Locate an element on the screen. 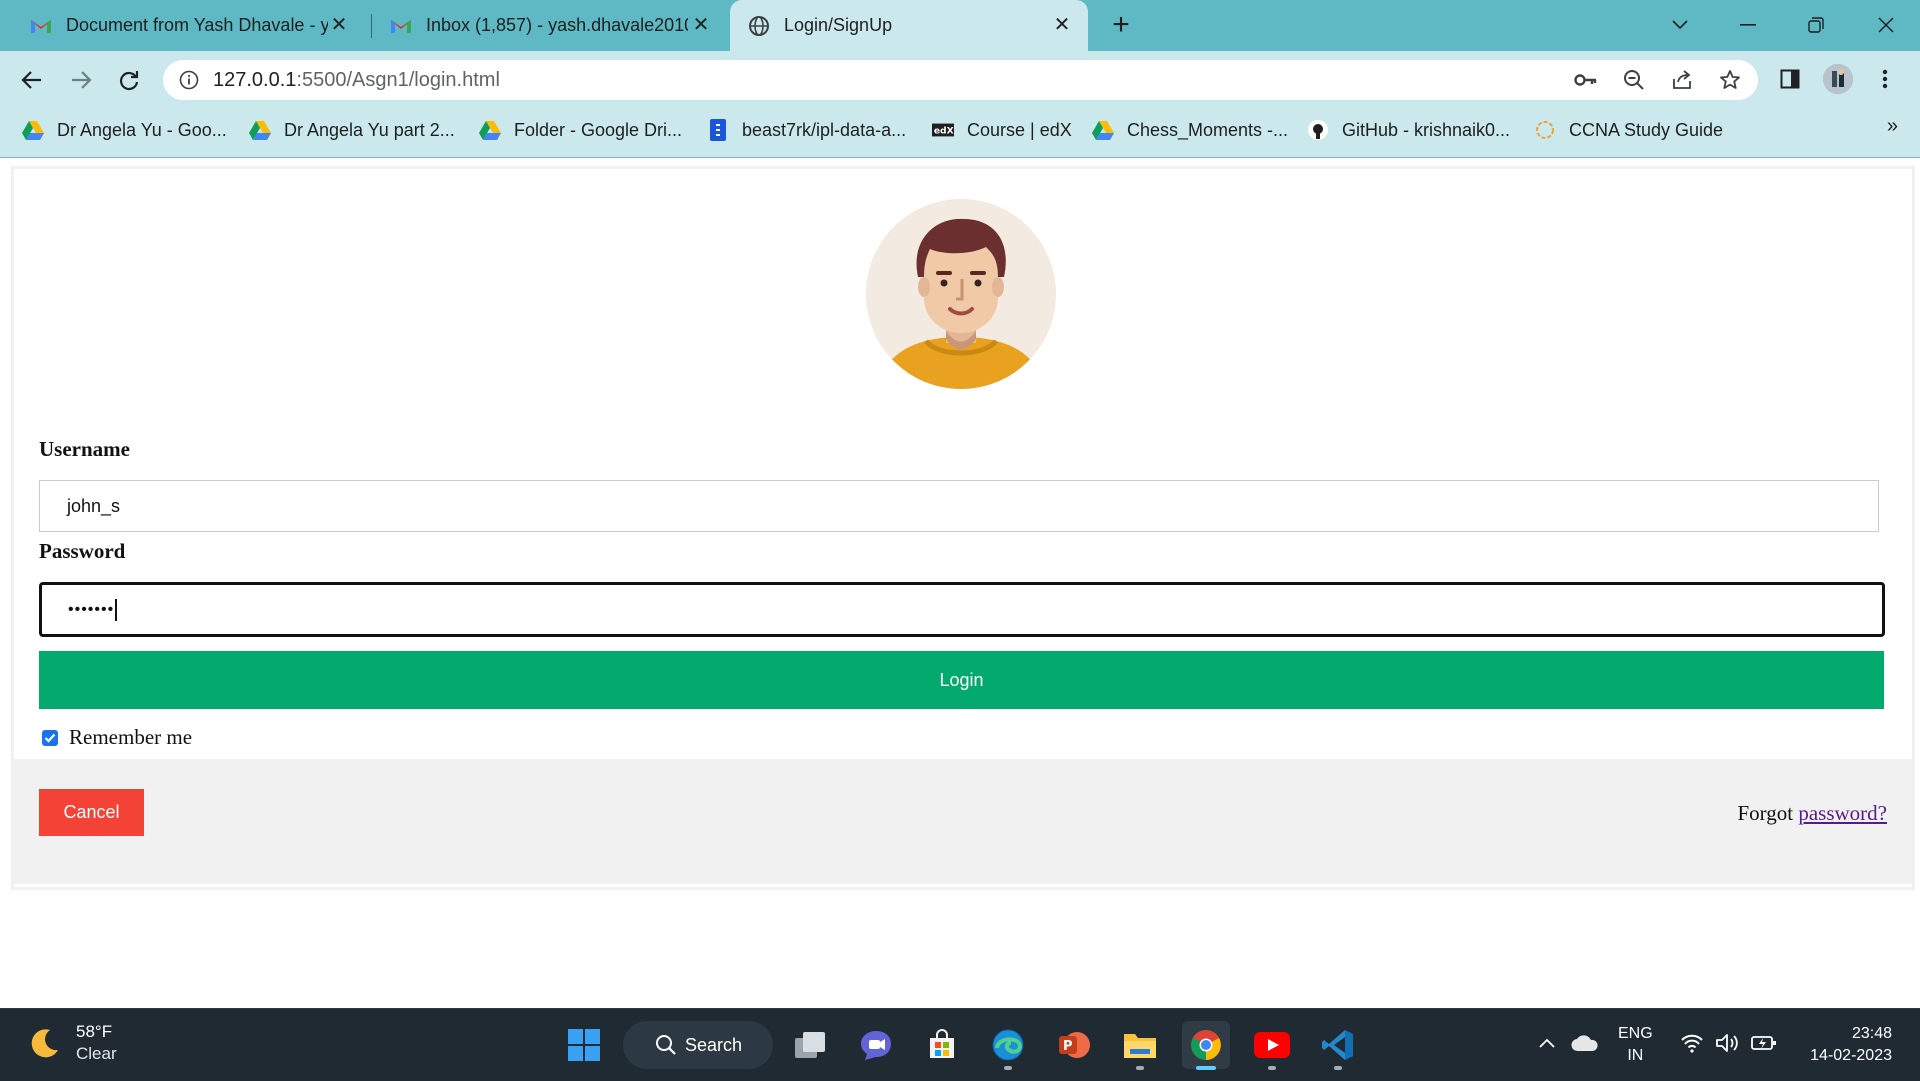 This screenshot has height=1081, width=1920. url-text: 127.0.0.1:5500/Asgn1/login.html is located at coordinates (356, 80).